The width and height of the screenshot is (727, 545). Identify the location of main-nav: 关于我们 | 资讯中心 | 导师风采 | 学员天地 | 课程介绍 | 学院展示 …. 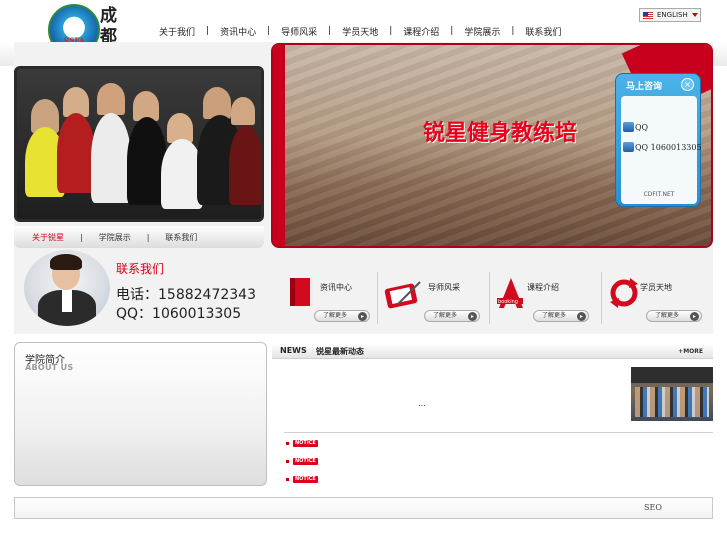
(360, 31).